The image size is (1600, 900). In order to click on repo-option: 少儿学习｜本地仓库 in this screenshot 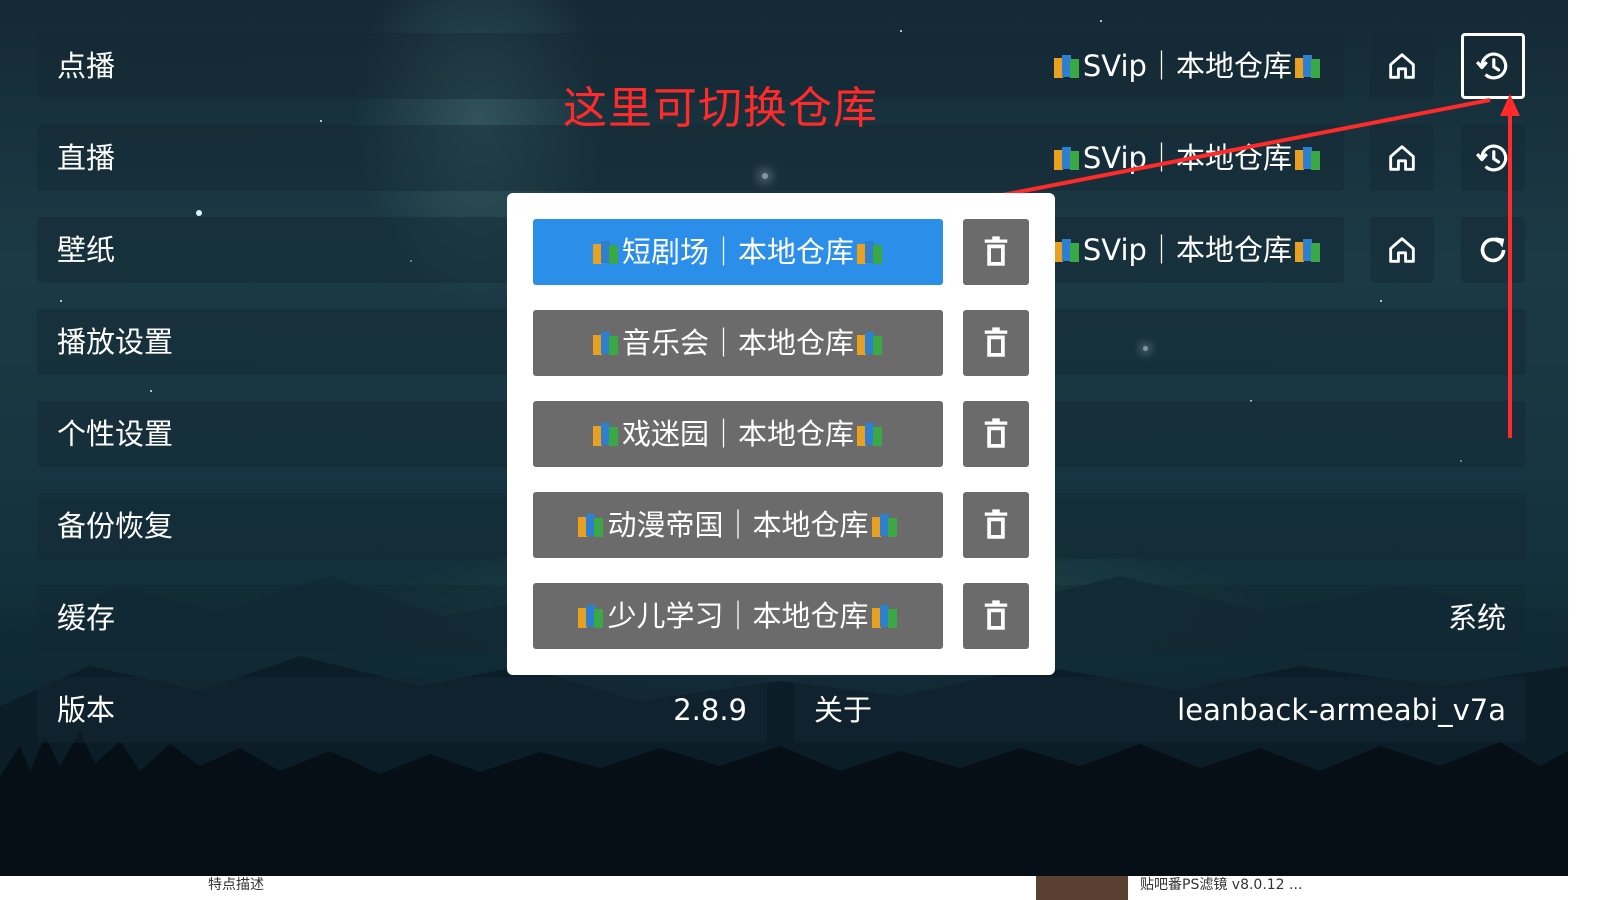, I will do `click(738, 616)`.